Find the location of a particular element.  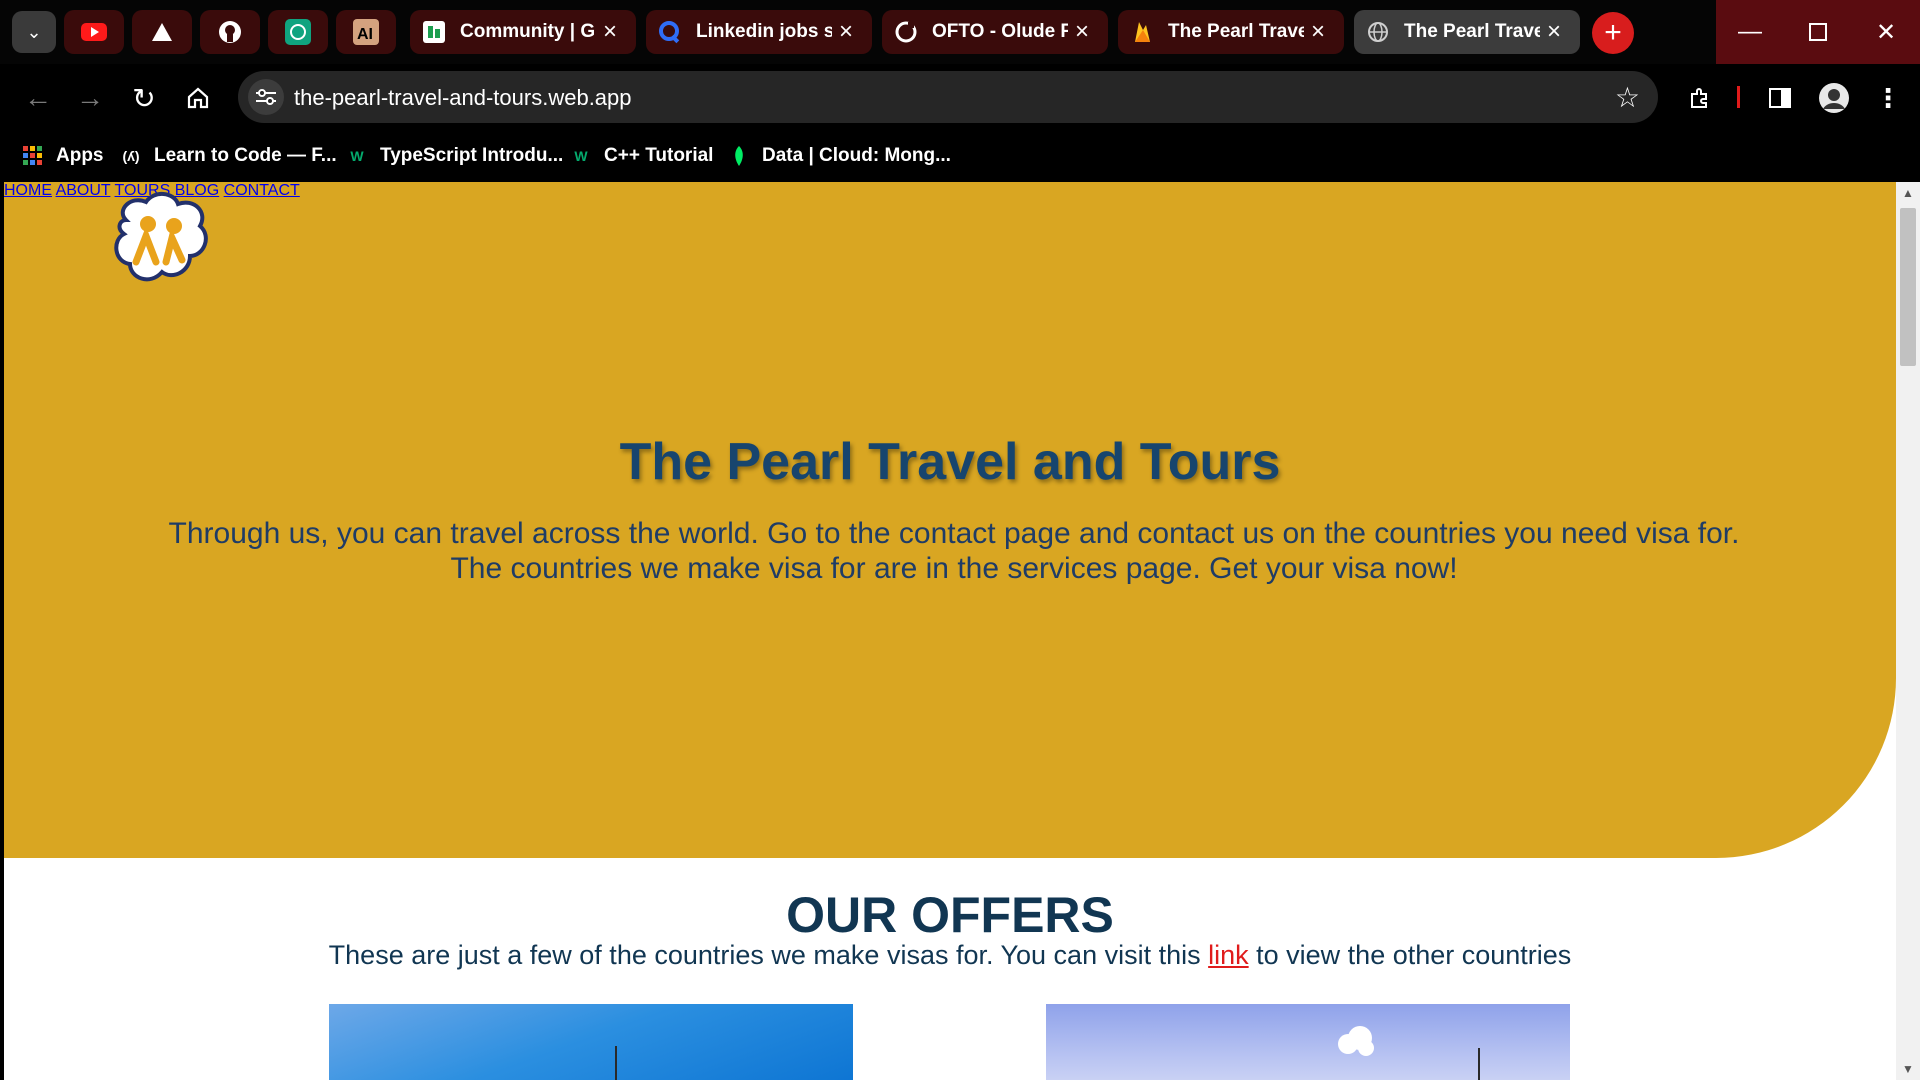

pinned-tab-github is located at coordinates (230, 32).